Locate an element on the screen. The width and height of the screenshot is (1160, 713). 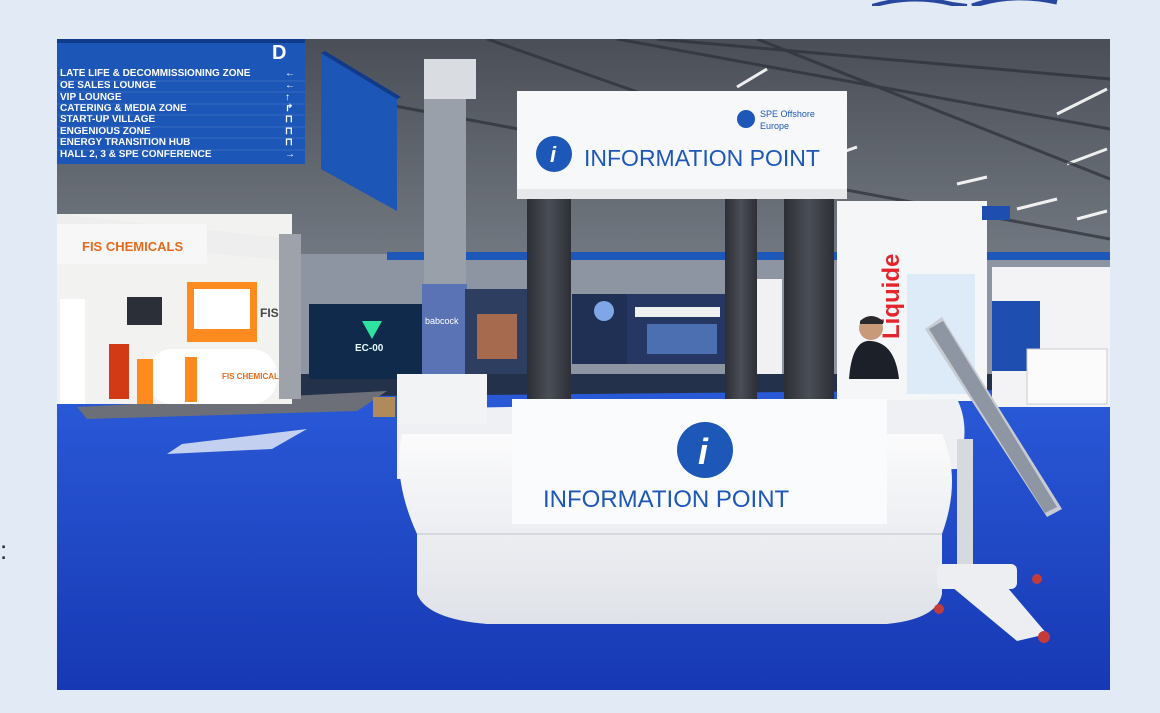
floor-box is located at coordinates (384, 407).